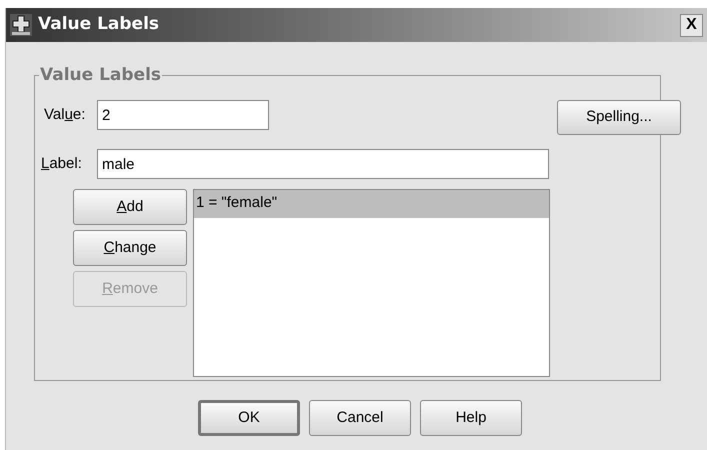 This screenshot has height=450, width=707. I want to click on action-button: Change, so click(130, 248).